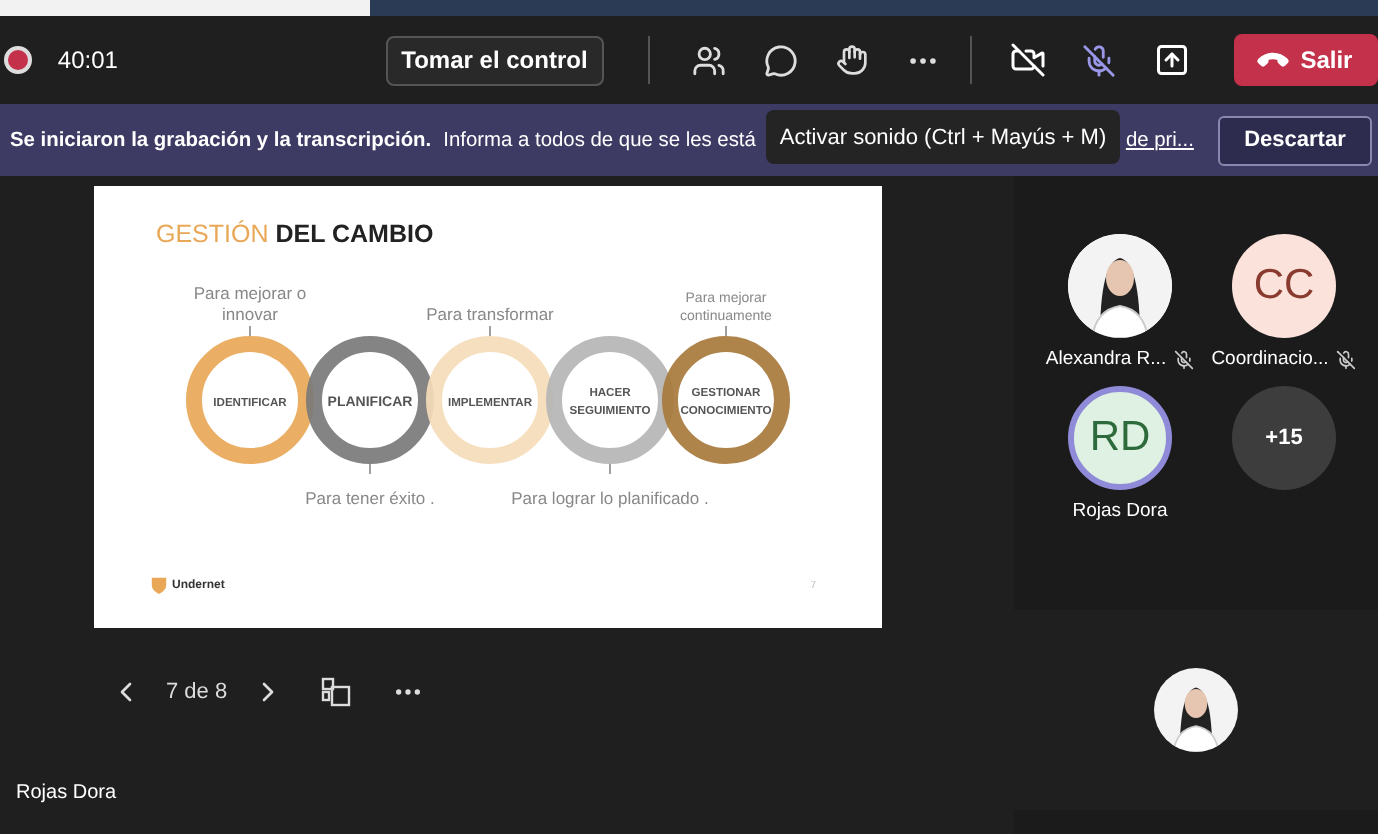 The height and width of the screenshot is (834, 1378). What do you see at coordinates (494, 60) in the screenshot?
I see `take-control-button: Tomar el control` at bounding box center [494, 60].